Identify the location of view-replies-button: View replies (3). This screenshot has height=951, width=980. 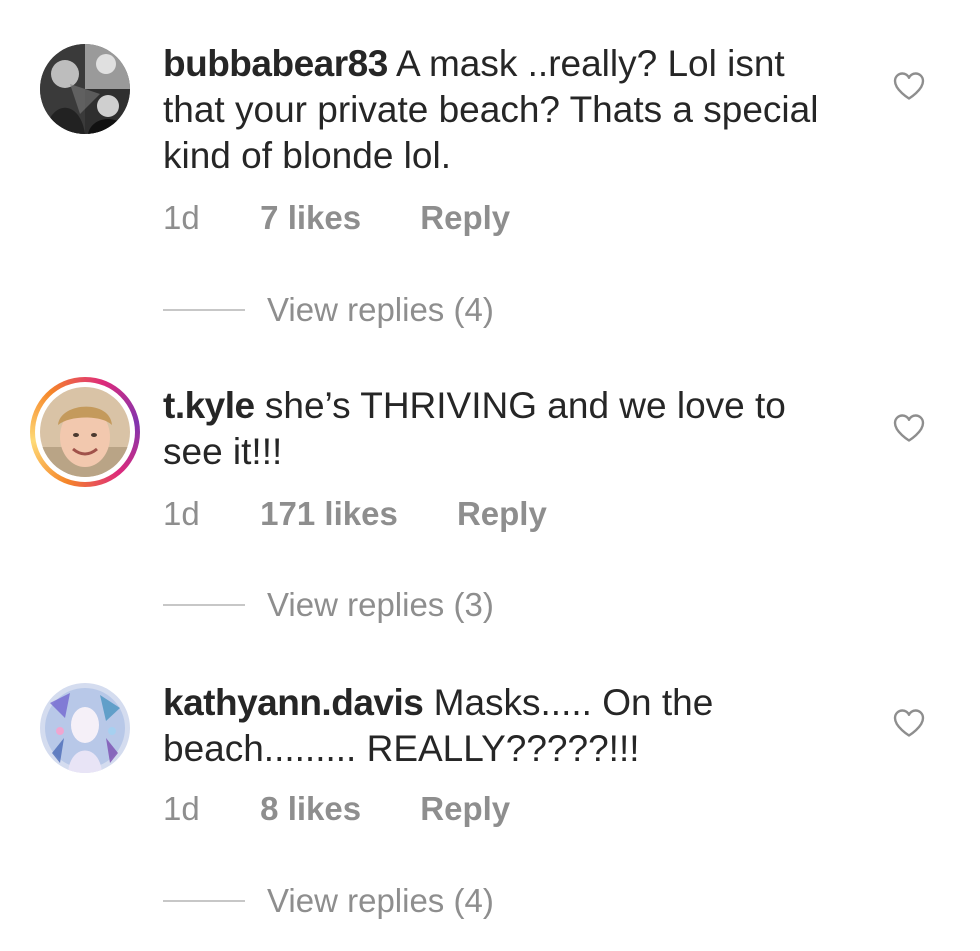
(328, 605).